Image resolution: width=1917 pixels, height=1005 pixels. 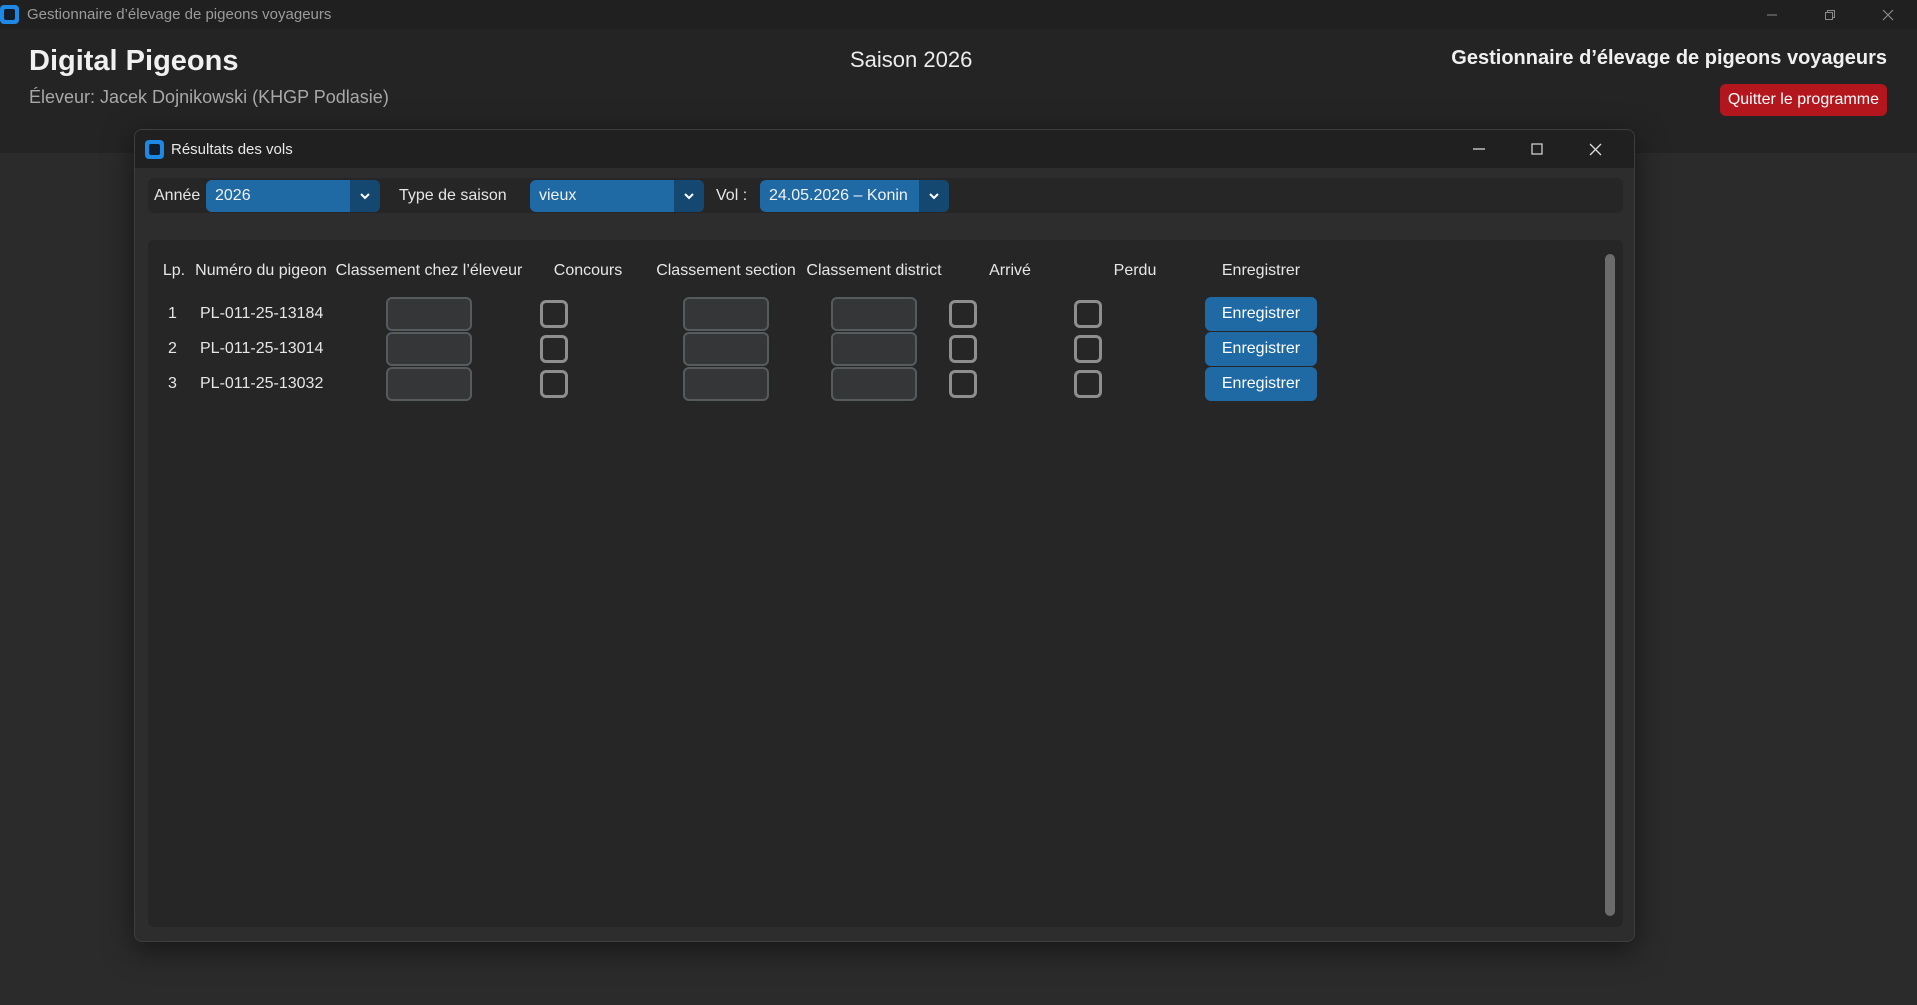 I want to click on window-controls, so click(x=1830, y=14).